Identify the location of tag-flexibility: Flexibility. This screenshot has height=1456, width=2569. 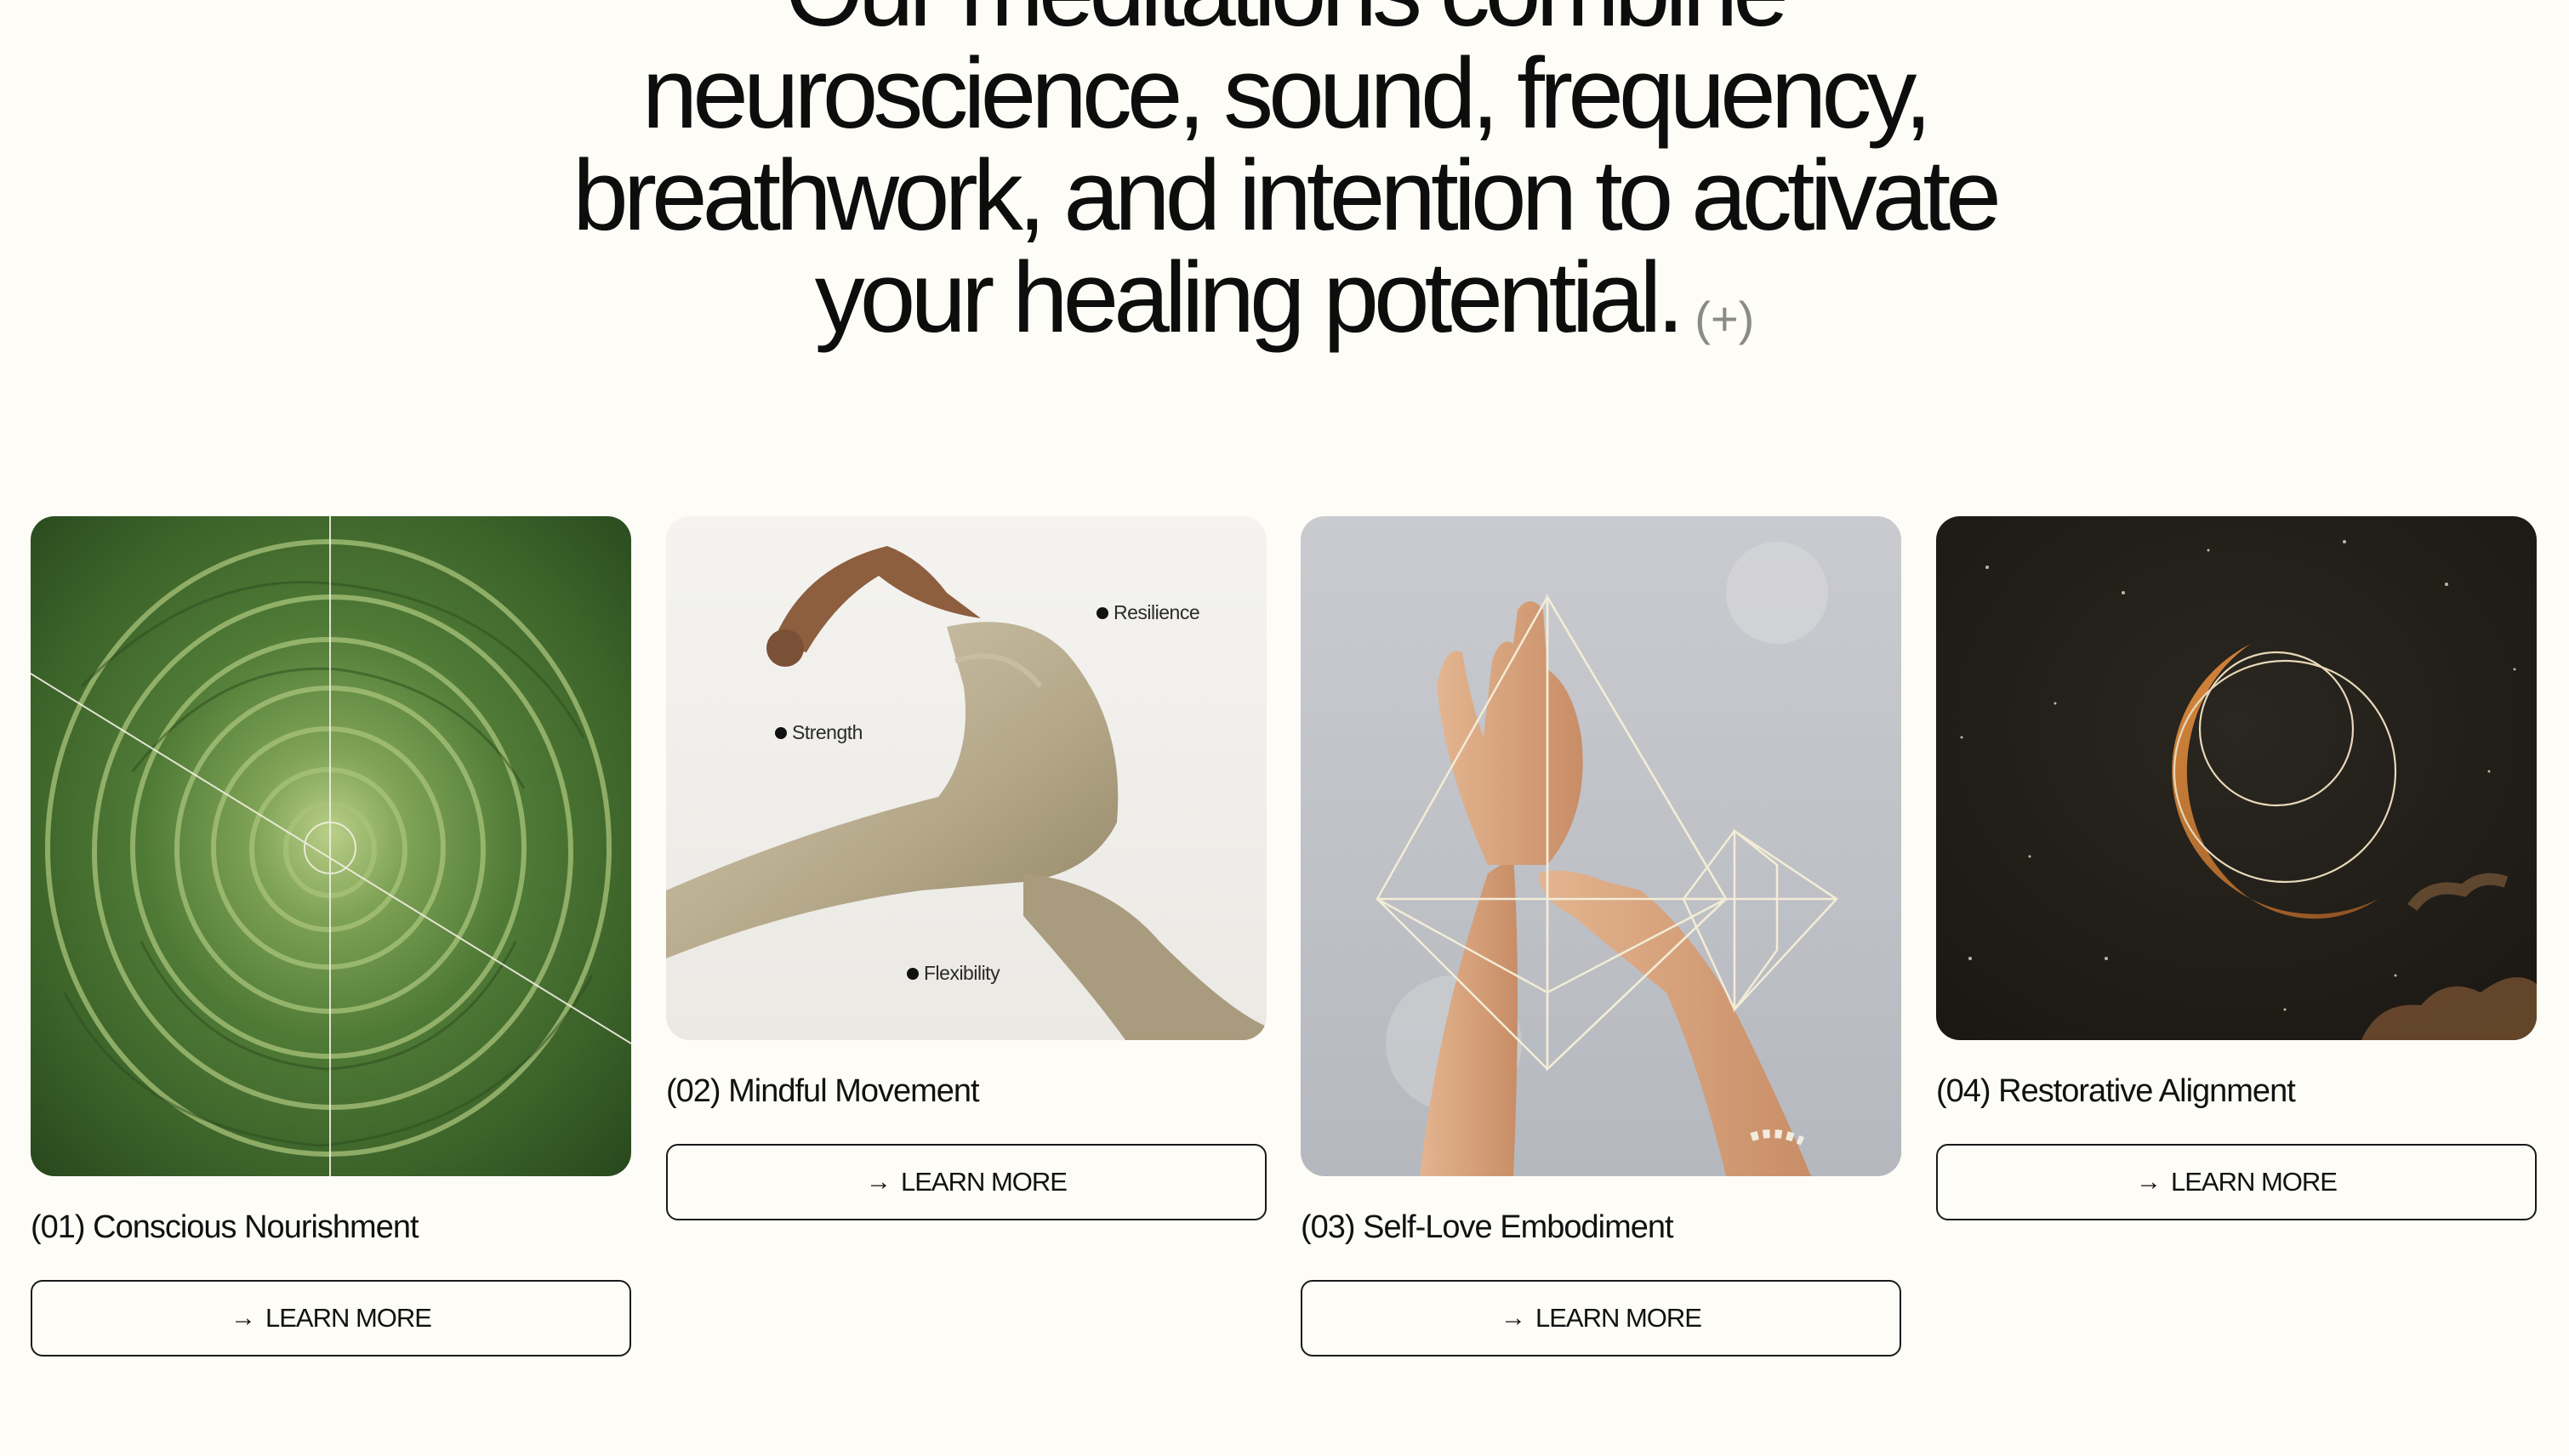
(953, 974).